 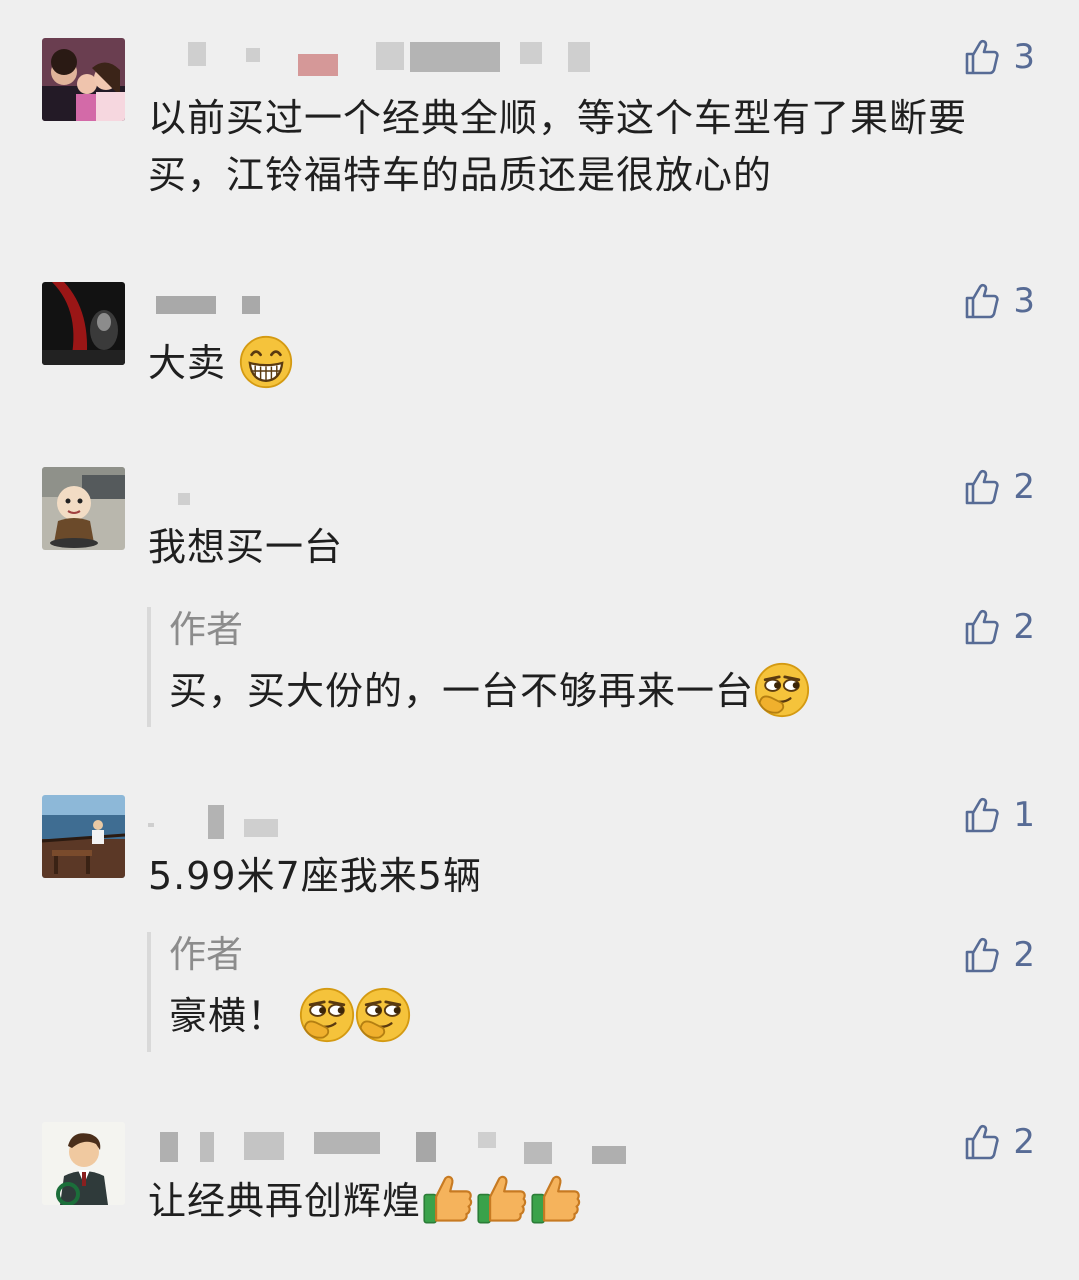 What do you see at coordinates (315, 876) in the screenshot?
I see `comment-text: 5.99米7座我来5辆` at bounding box center [315, 876].